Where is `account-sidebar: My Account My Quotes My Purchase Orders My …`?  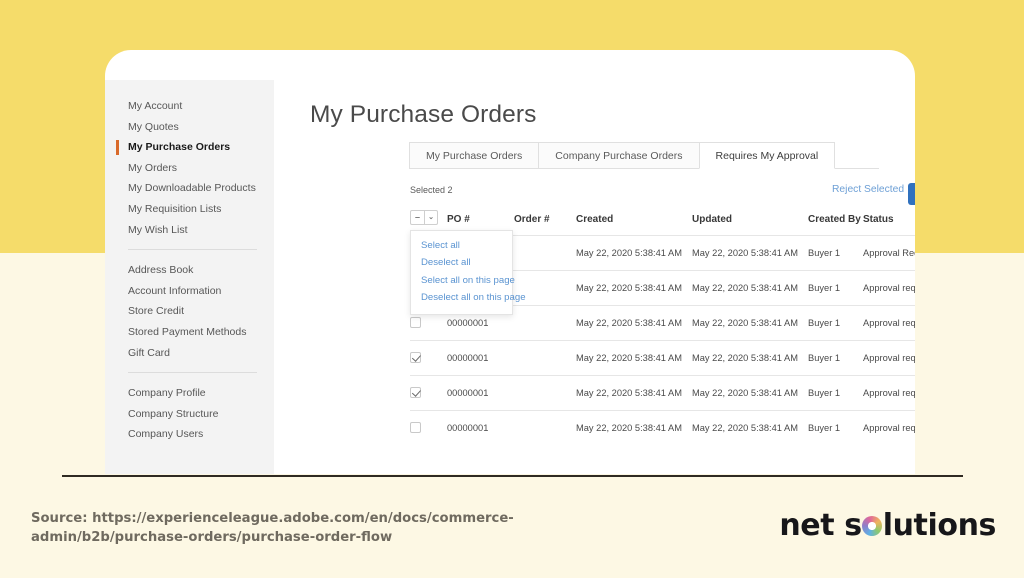
account-sidebar: My Account My Quotes My Purchase Orders My … is located at coordinates (189, 277).